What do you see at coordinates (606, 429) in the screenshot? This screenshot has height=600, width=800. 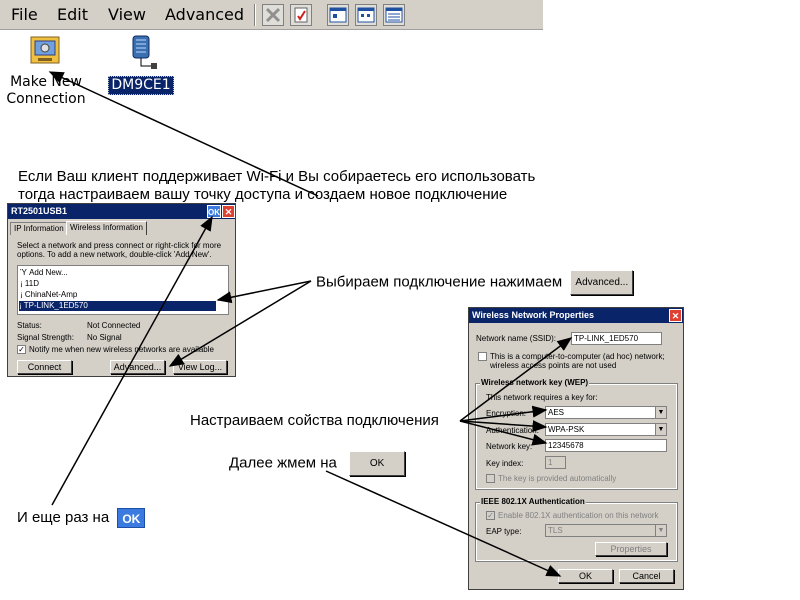 I see `authentication-select: WPA-PSK ▼` at bounding box center [606, 429].